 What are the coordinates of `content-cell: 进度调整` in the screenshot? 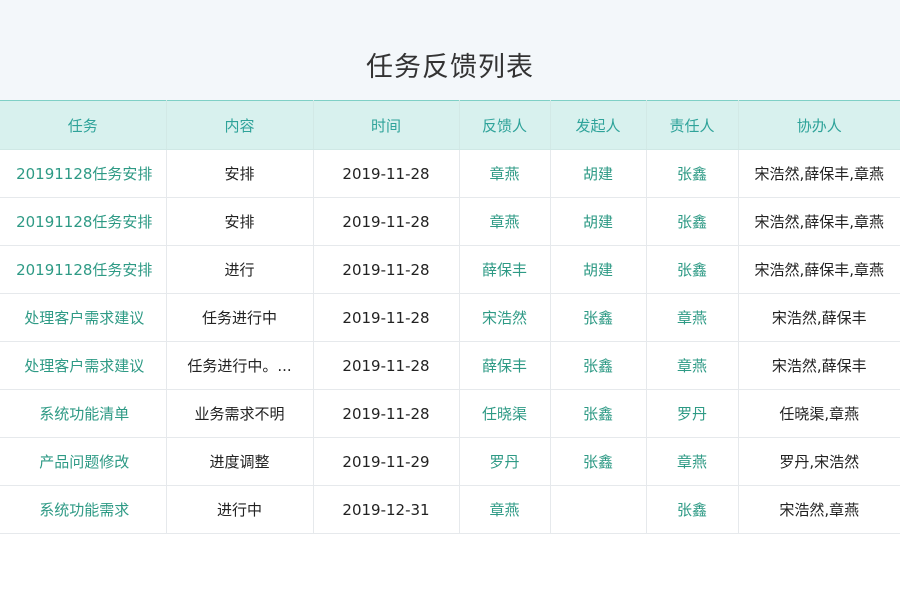 It's located at (240, 461).